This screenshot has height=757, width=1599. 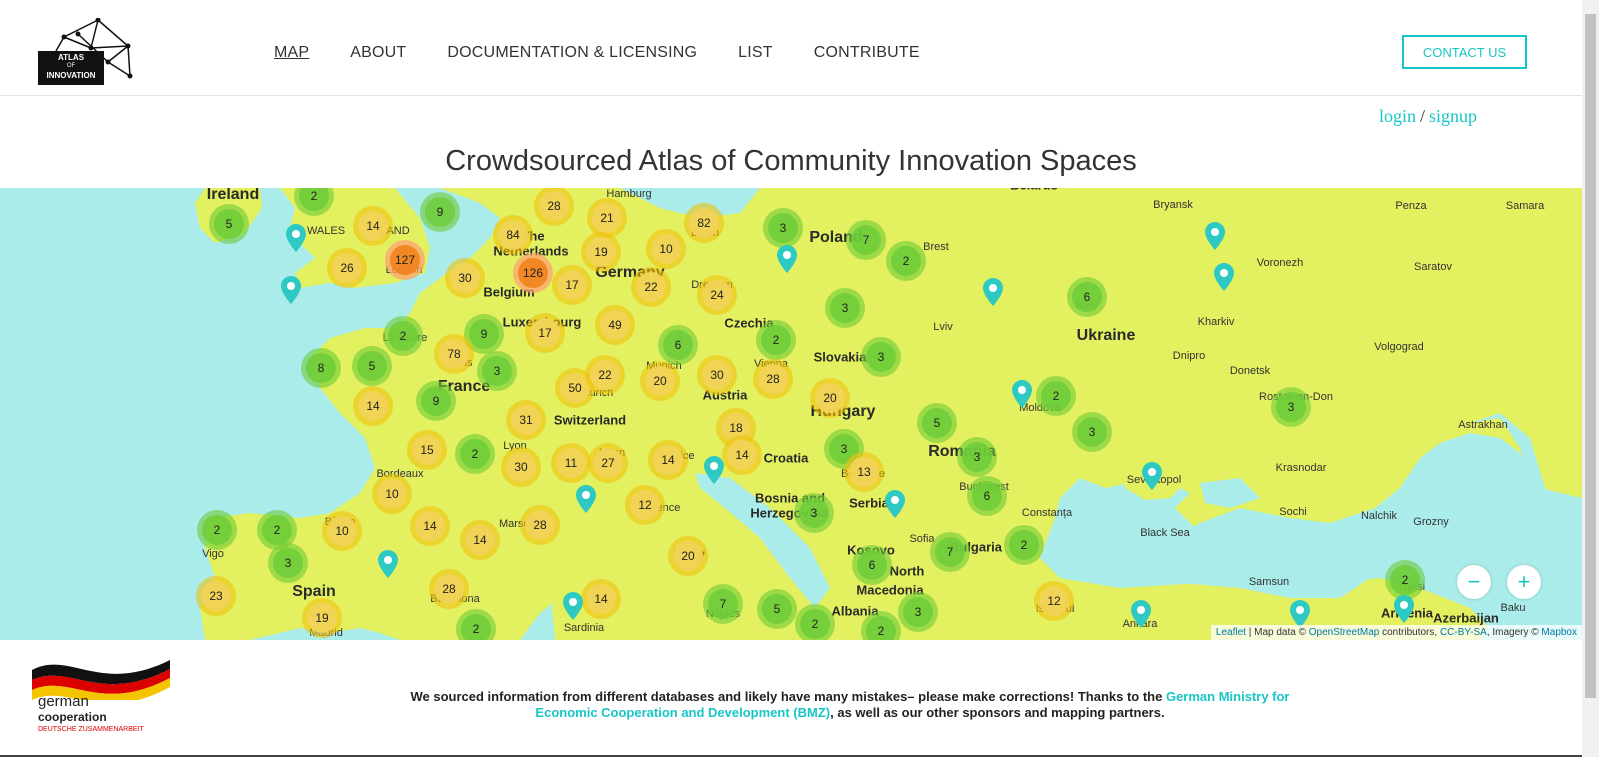 I want to click on map-cluster-marker: 23, so click(x=216, y=596).